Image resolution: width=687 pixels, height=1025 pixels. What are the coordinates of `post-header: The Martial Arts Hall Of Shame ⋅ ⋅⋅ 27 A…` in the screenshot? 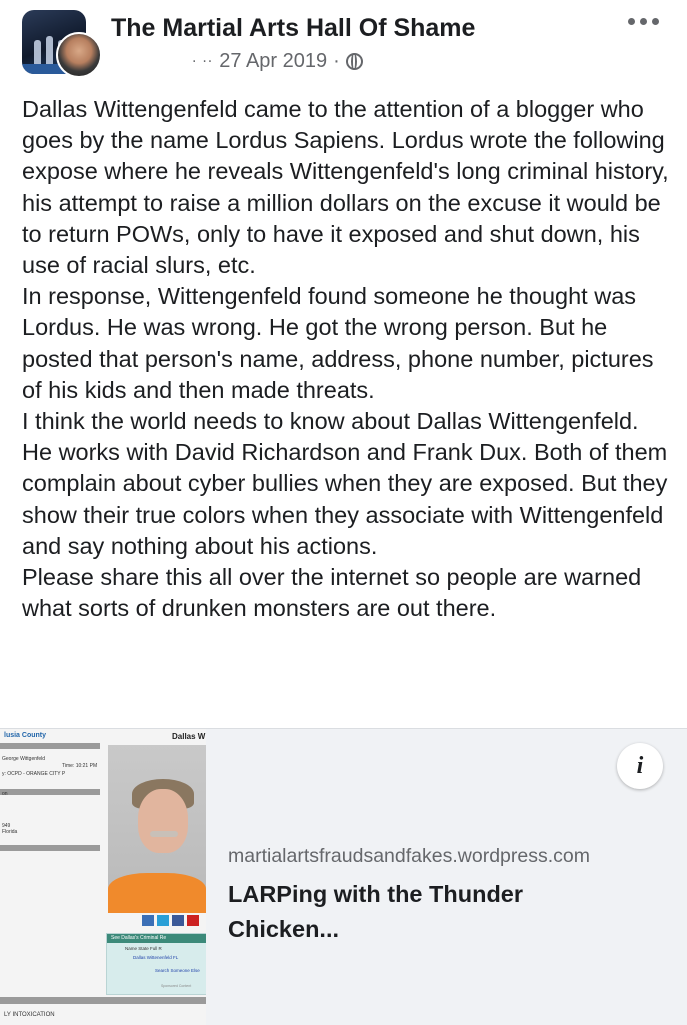 It's located at (343, 43).